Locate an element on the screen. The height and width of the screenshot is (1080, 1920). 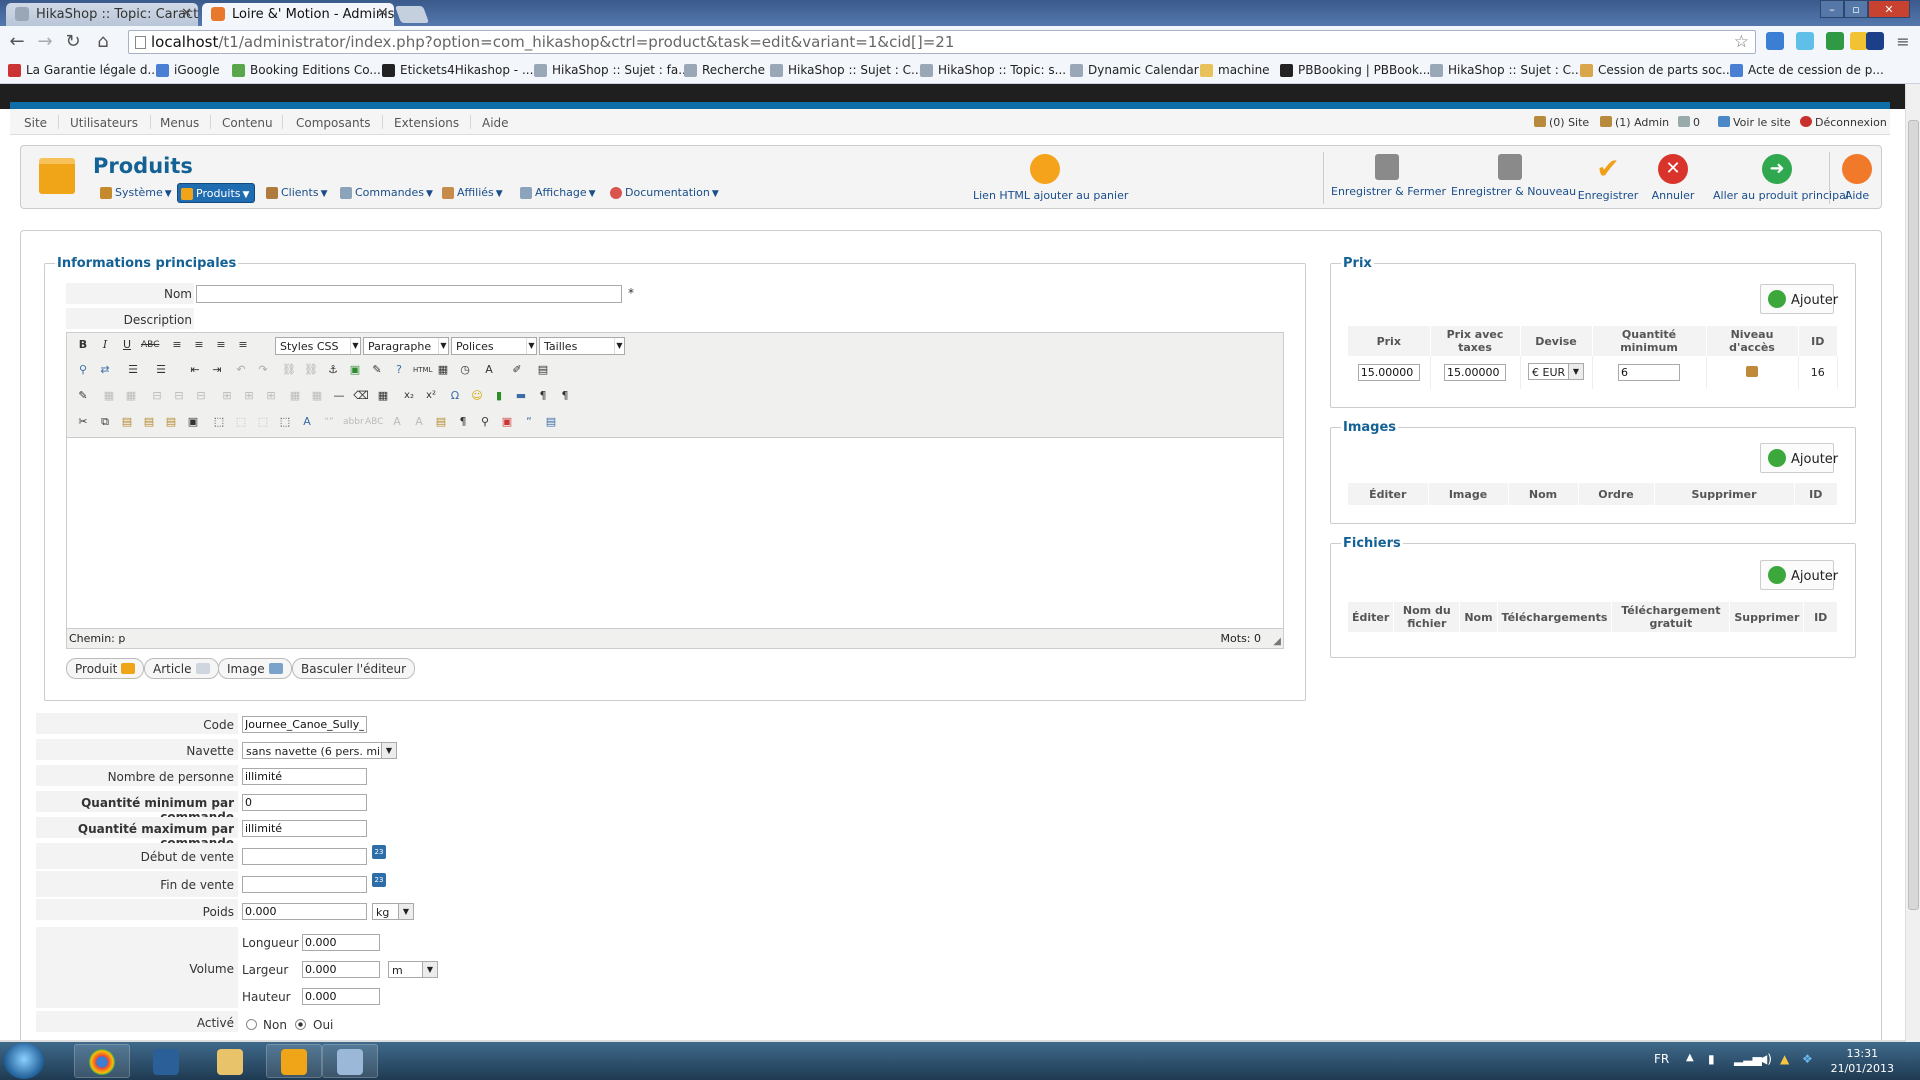
menu-site: Site is located at coordinates (35, 123).